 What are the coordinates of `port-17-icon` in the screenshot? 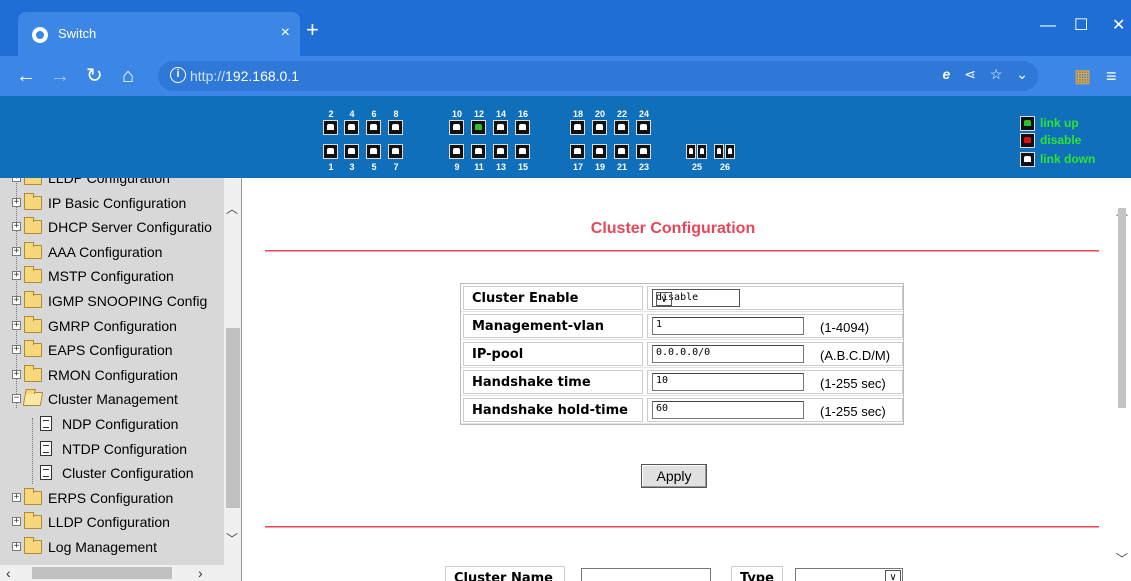 It's located at (577, 151).